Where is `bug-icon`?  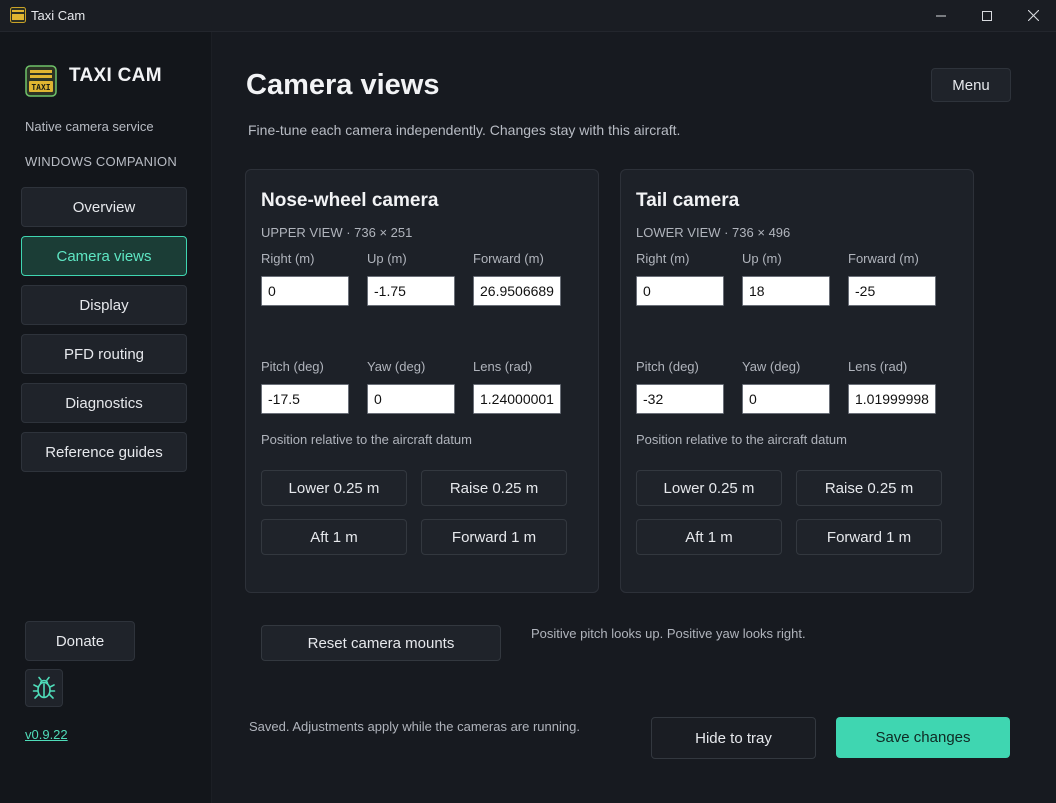
bug-icon is located at coordinates (44, 687).